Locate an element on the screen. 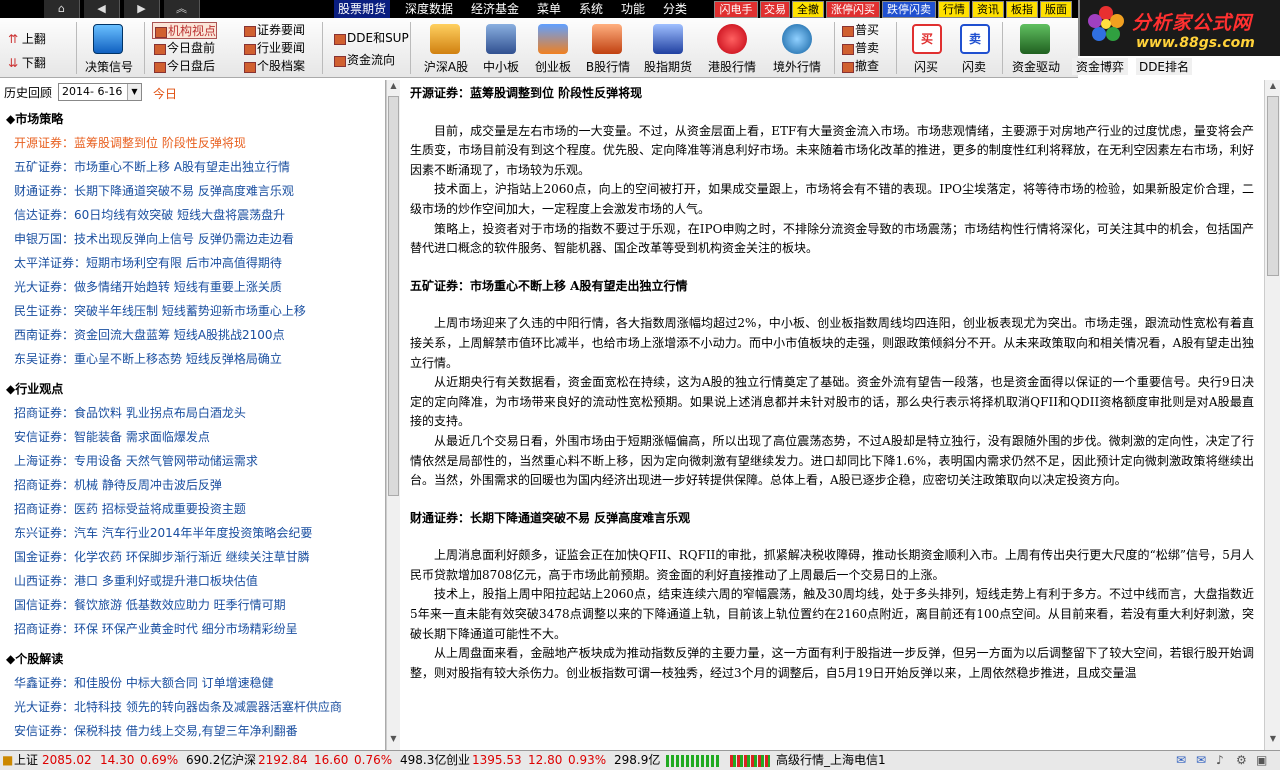 The height and width of the screenshot is (770, 1280). sell-icon: 卖 is located at coordinates (975, 39).